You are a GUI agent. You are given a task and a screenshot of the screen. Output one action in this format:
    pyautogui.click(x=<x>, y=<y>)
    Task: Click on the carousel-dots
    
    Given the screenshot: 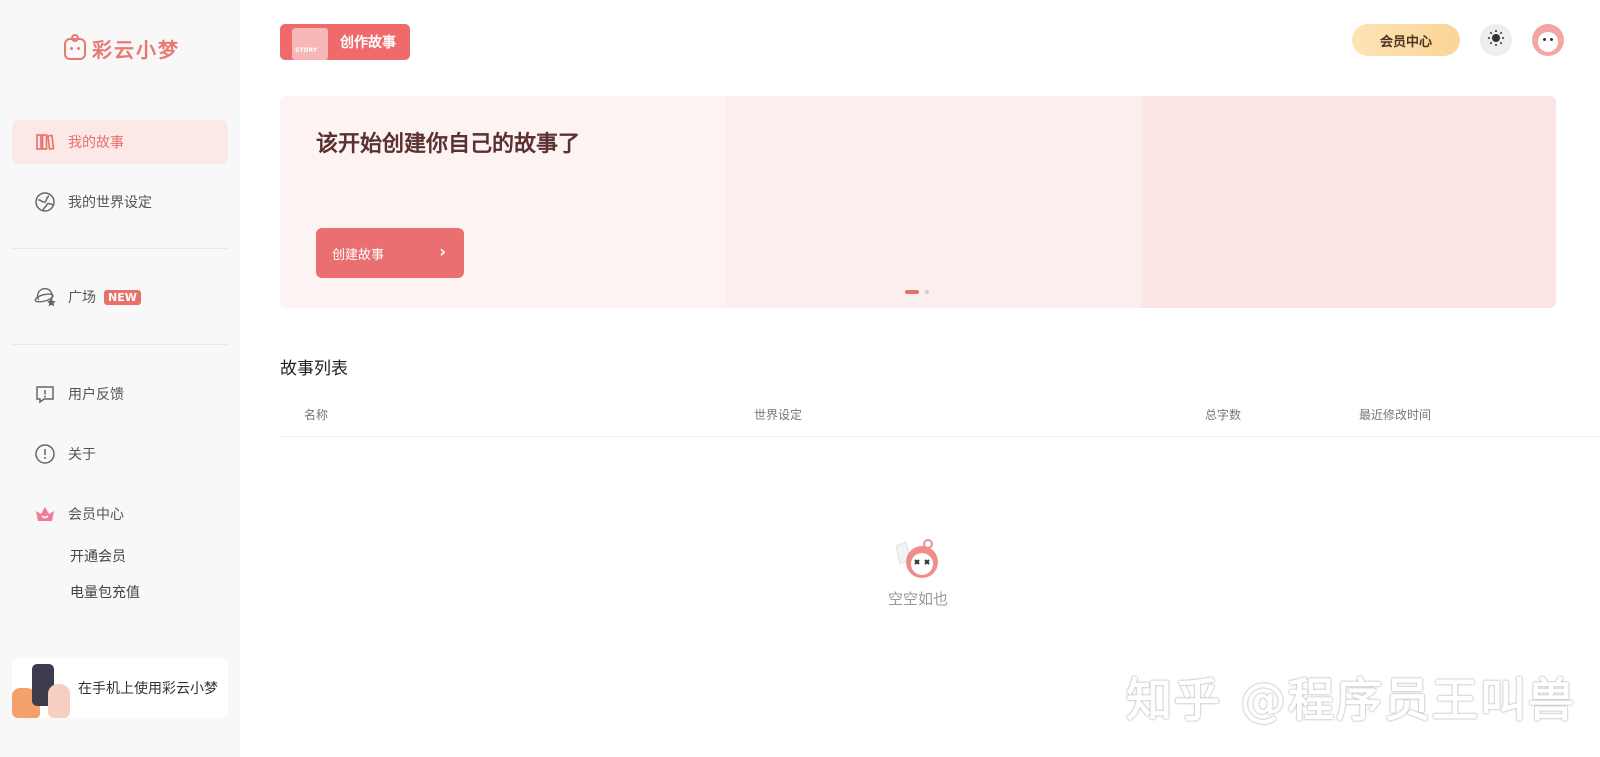 What is the action you would take?
    pyautogui.click(x=917, y=292)
    